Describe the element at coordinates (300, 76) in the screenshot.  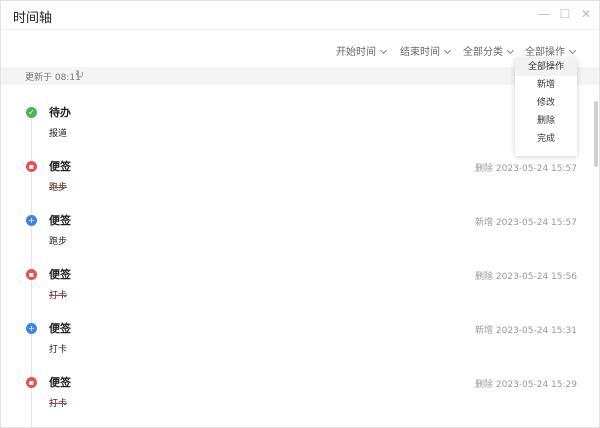
I see `update-bar: 更新于 08:11 ↻` at that location.